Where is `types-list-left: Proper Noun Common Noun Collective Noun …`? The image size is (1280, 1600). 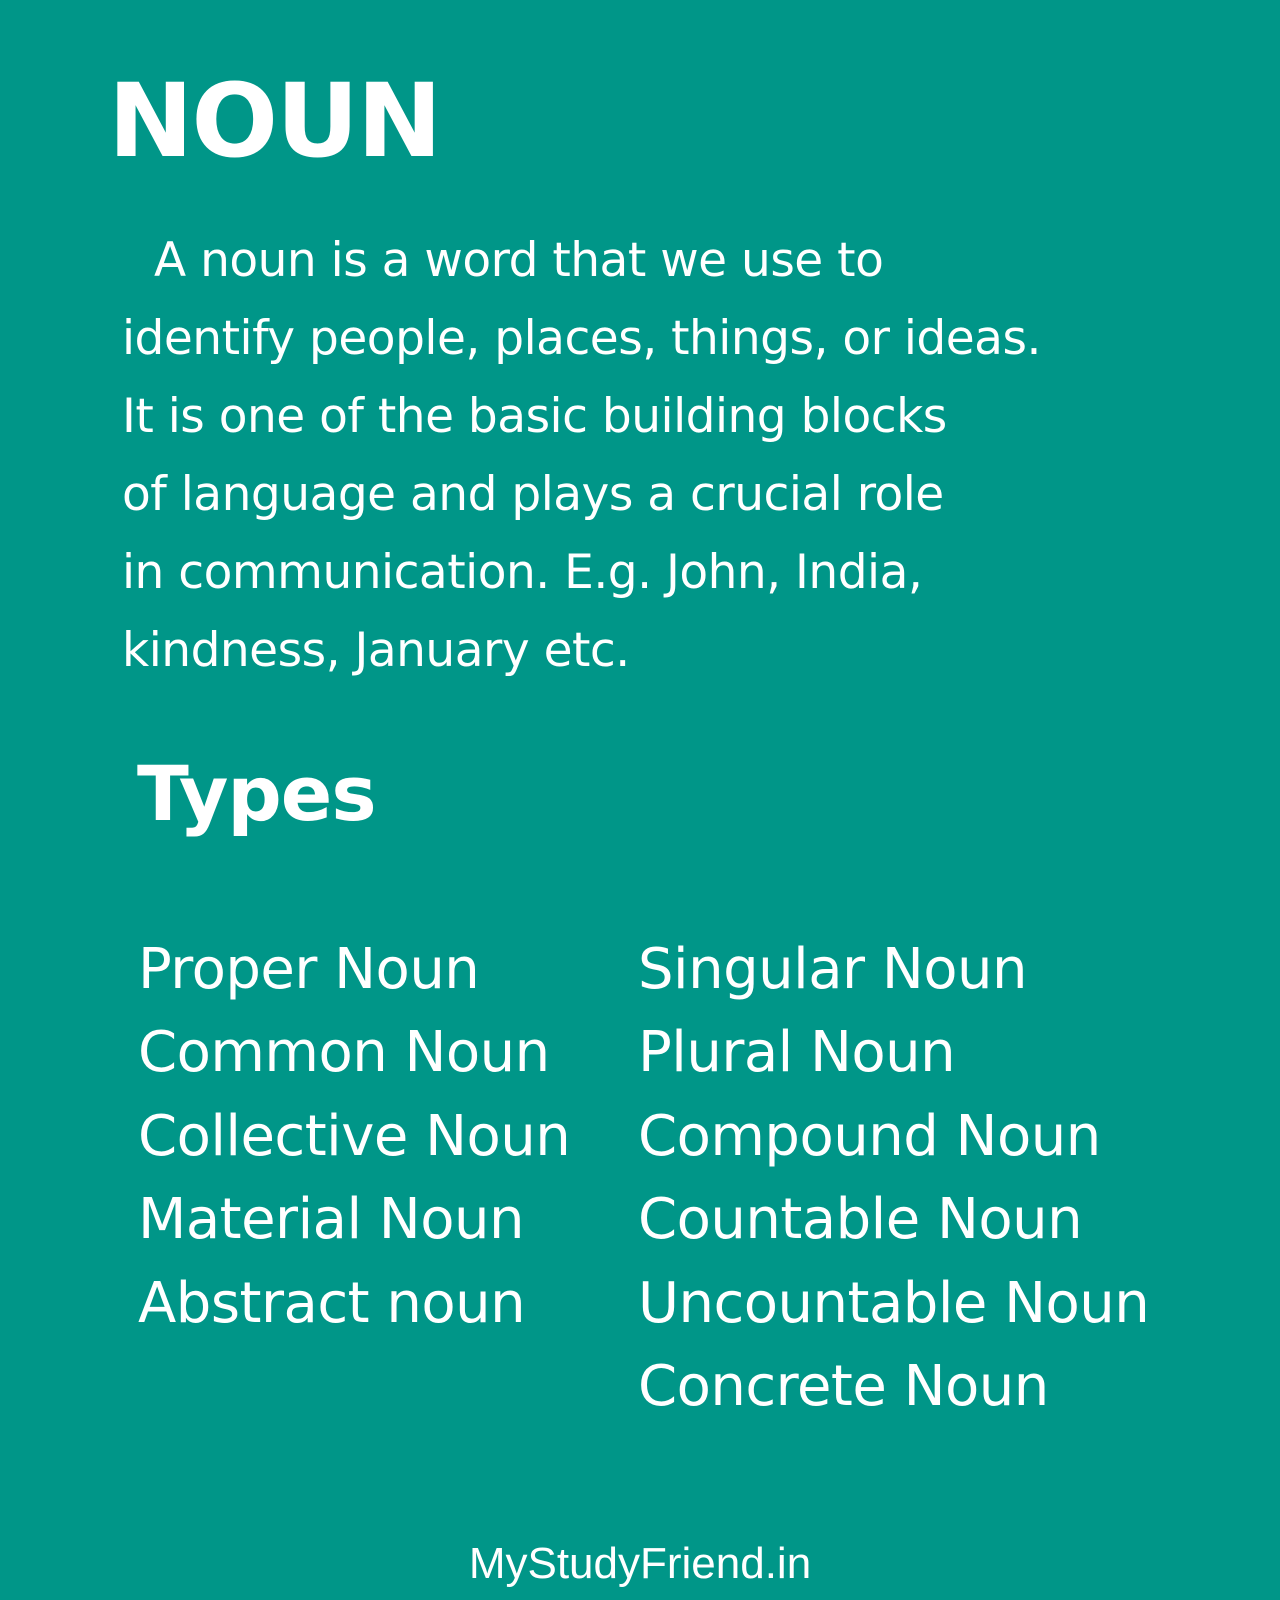
types-list-left: Proper Noun Common Noun Collective Noun … is located at coordinates (354, 1136).